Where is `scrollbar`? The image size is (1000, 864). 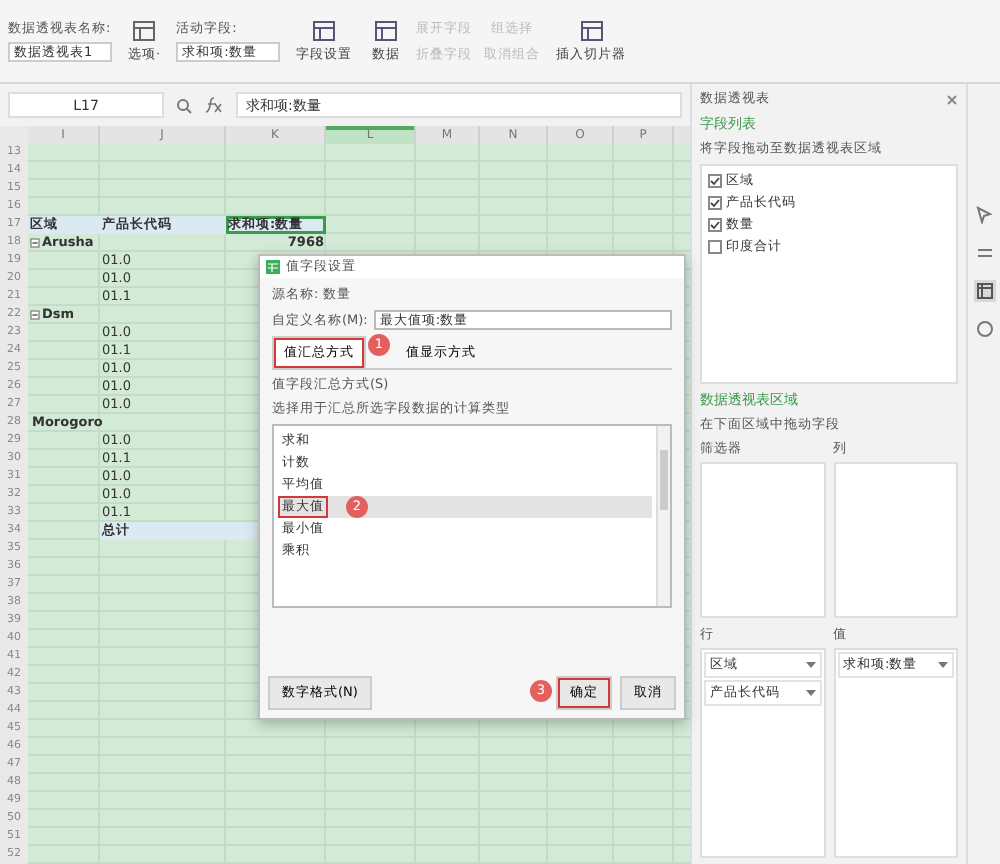
scrollbar is located at coordinates (663, 516).